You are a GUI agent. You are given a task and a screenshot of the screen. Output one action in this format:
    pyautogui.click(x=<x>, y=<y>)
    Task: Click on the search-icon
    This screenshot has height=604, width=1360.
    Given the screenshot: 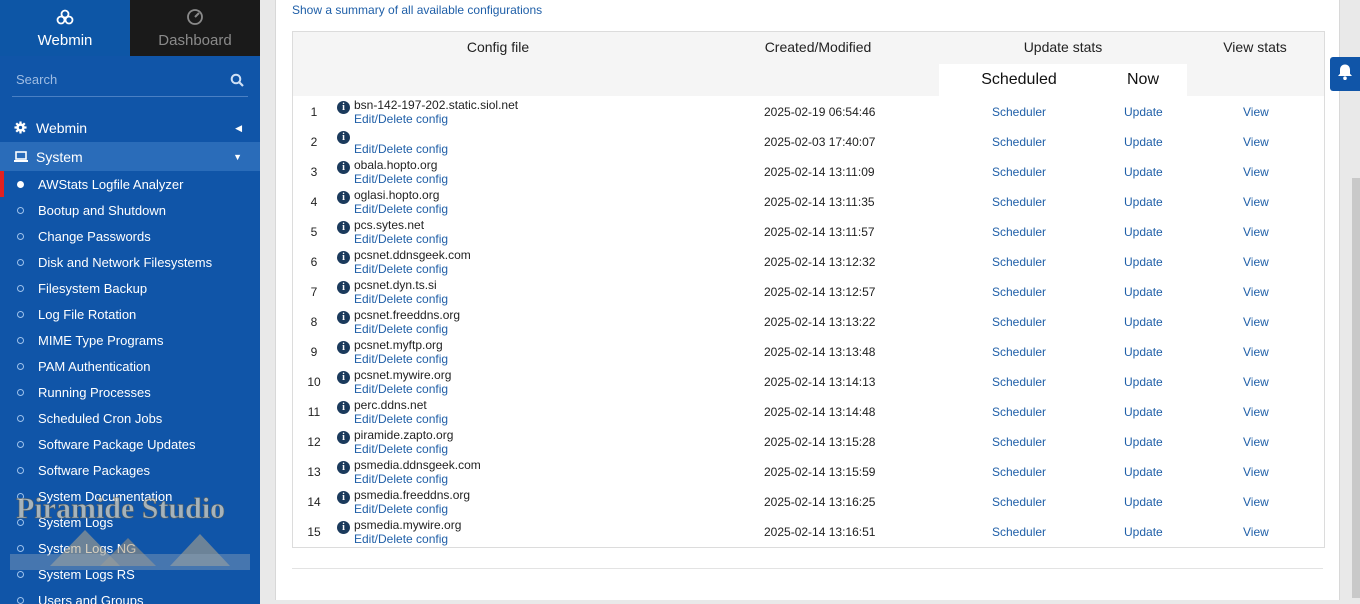 What is the action you would take?
    pyautogui.click(x=237, y=80)
    